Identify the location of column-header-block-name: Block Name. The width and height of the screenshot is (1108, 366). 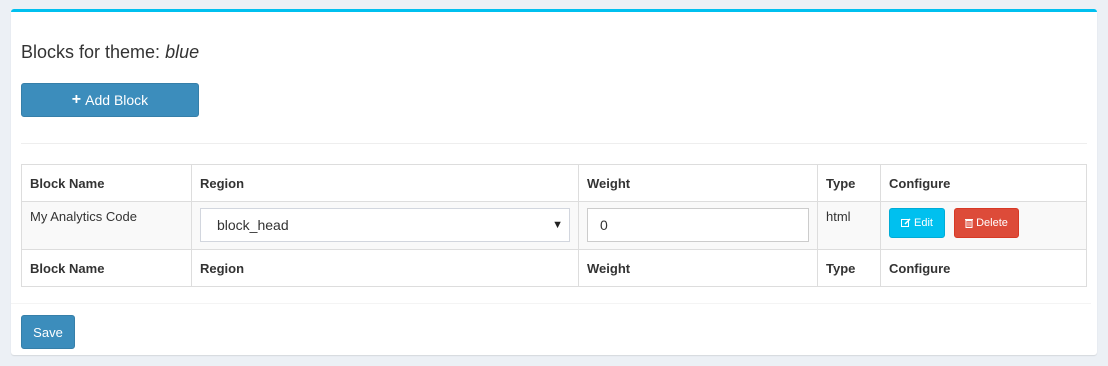
(106, 183).